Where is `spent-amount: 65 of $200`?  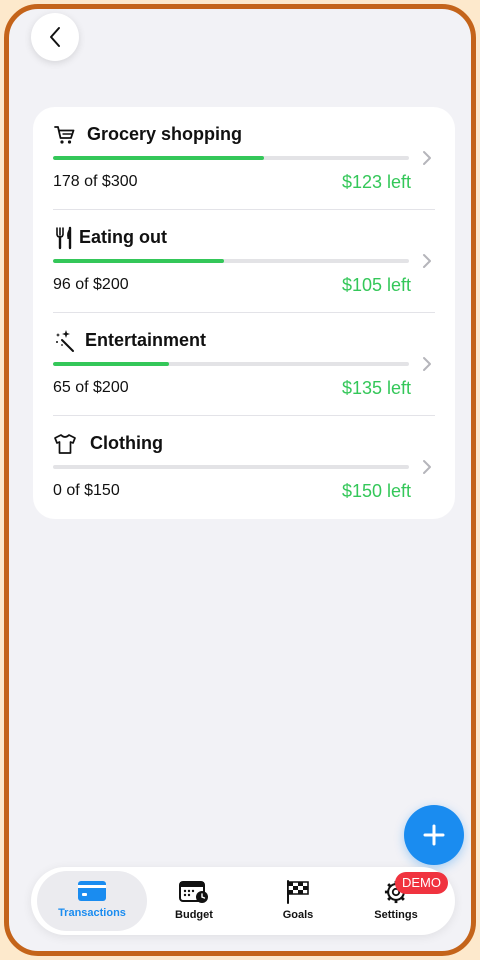 spent-amount: 65 of $200 is located at coordinates (91, 387).